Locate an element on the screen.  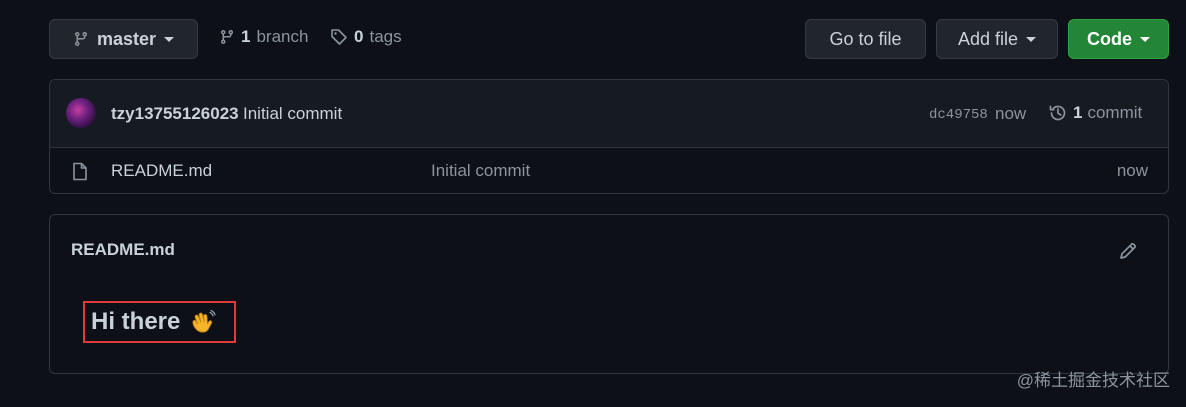
commit-count: 1 is located at coordinates (1078, 112).